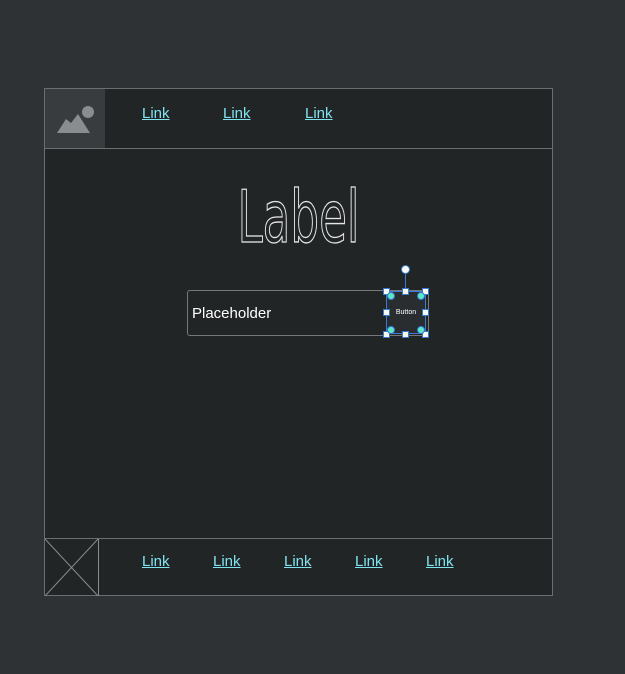 Image resolution: width=625 pixels, height=674 pixels. What do you see at coordinates (298, 119) in the screenshot?
I see `header-bar: Link Link Link` at bounding box center [298, 119].